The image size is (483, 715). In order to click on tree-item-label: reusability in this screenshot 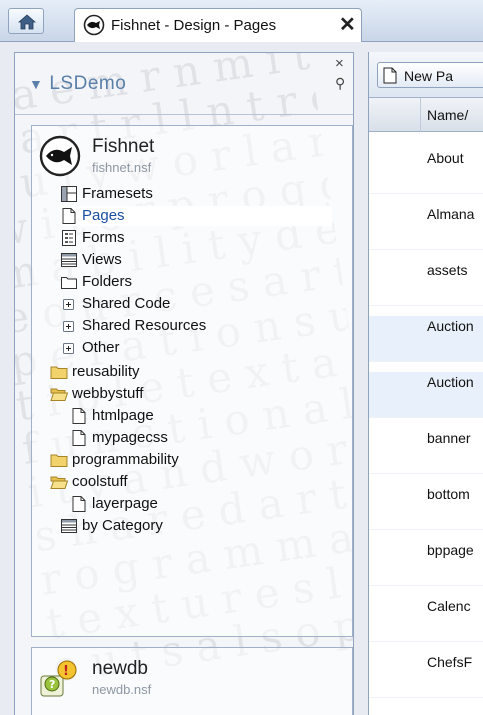, I will do `click(106, 371)`.